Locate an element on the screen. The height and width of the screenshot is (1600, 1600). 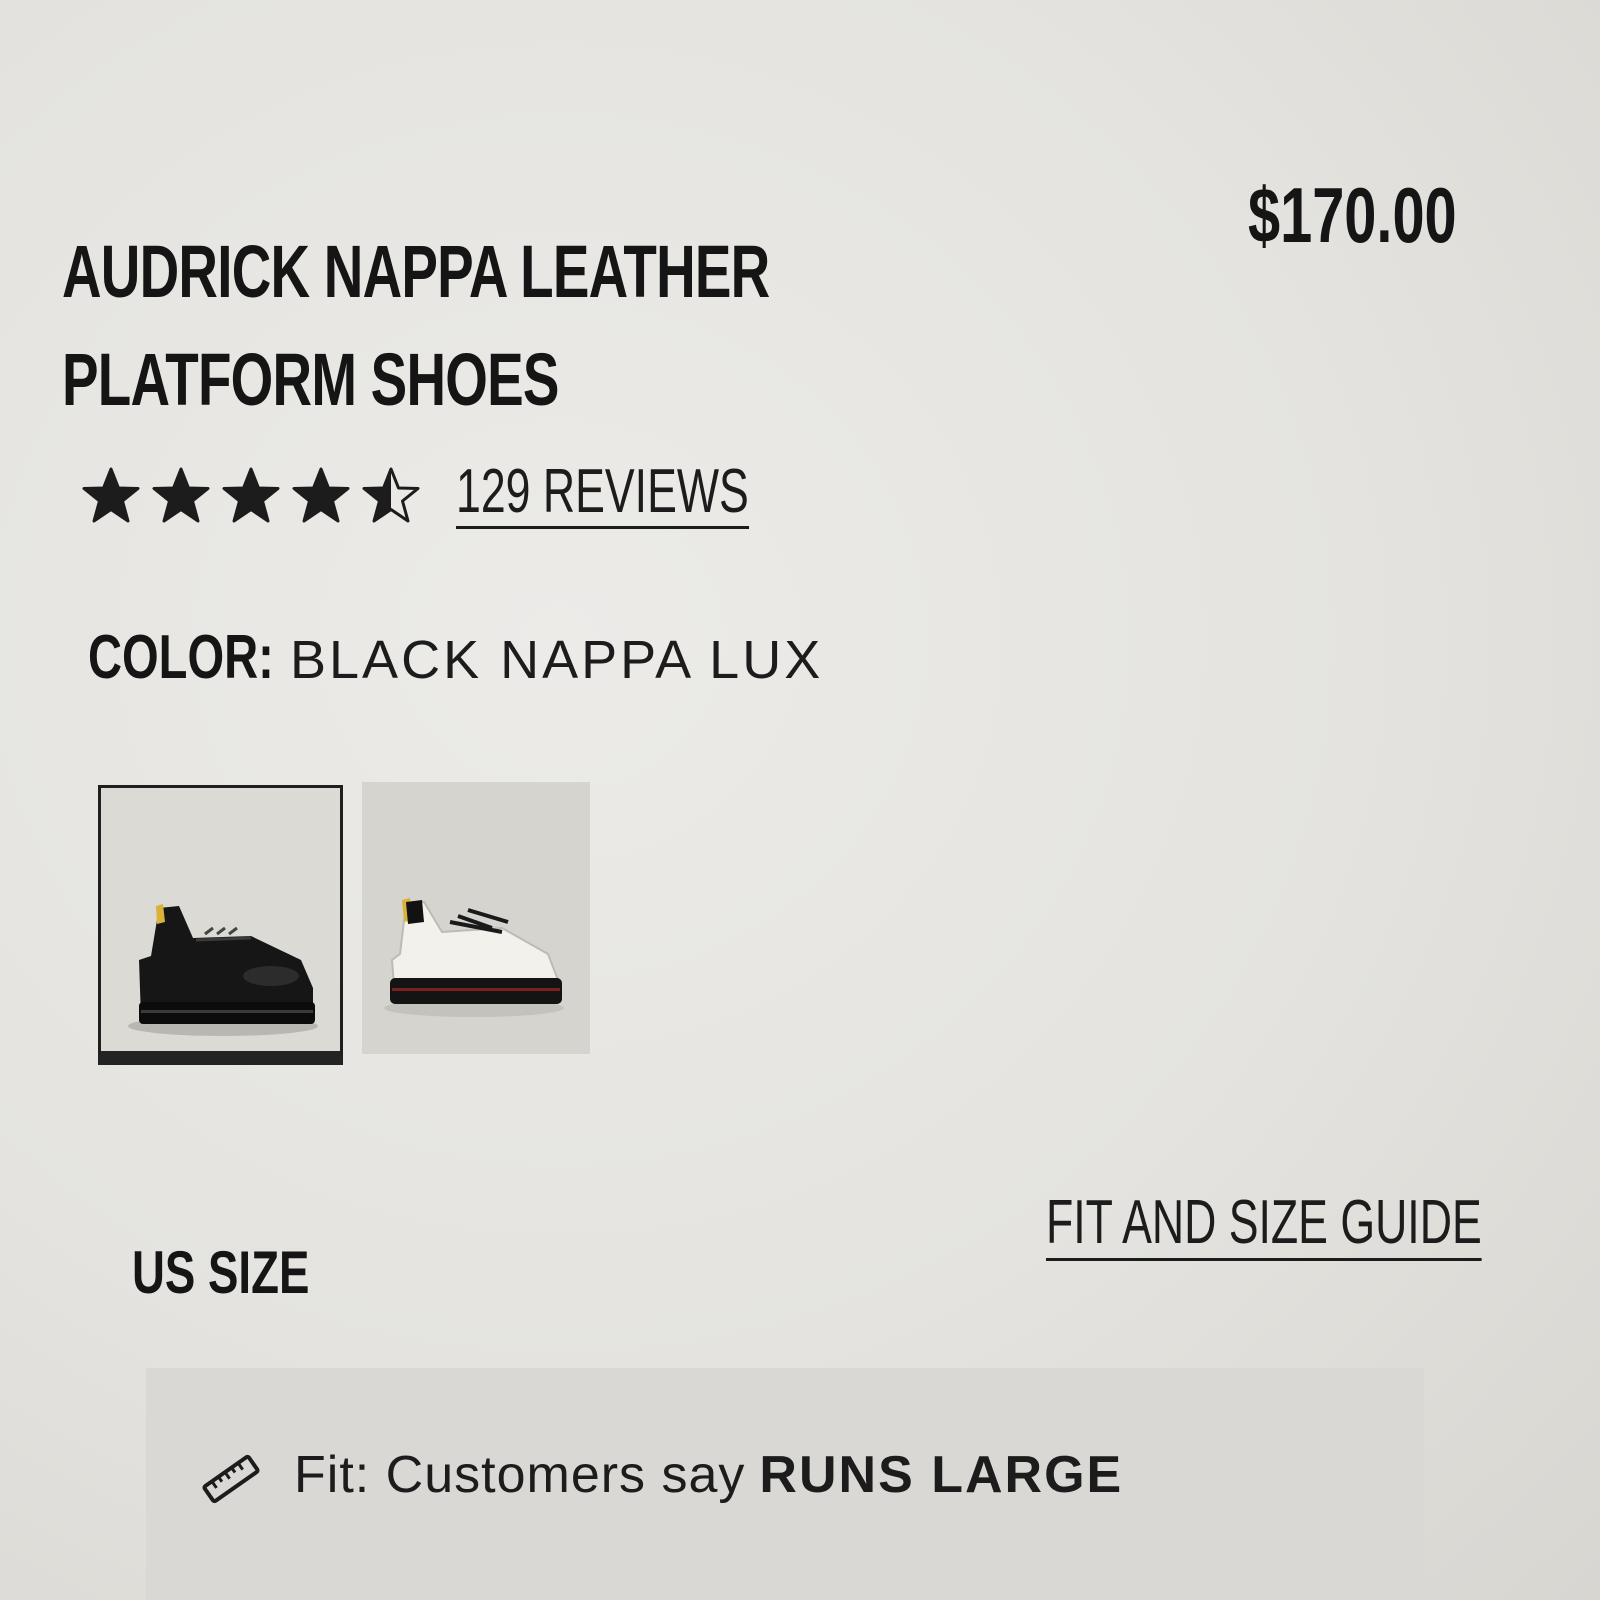
size-label: US SIZE is located at coordinates (221, 1272).